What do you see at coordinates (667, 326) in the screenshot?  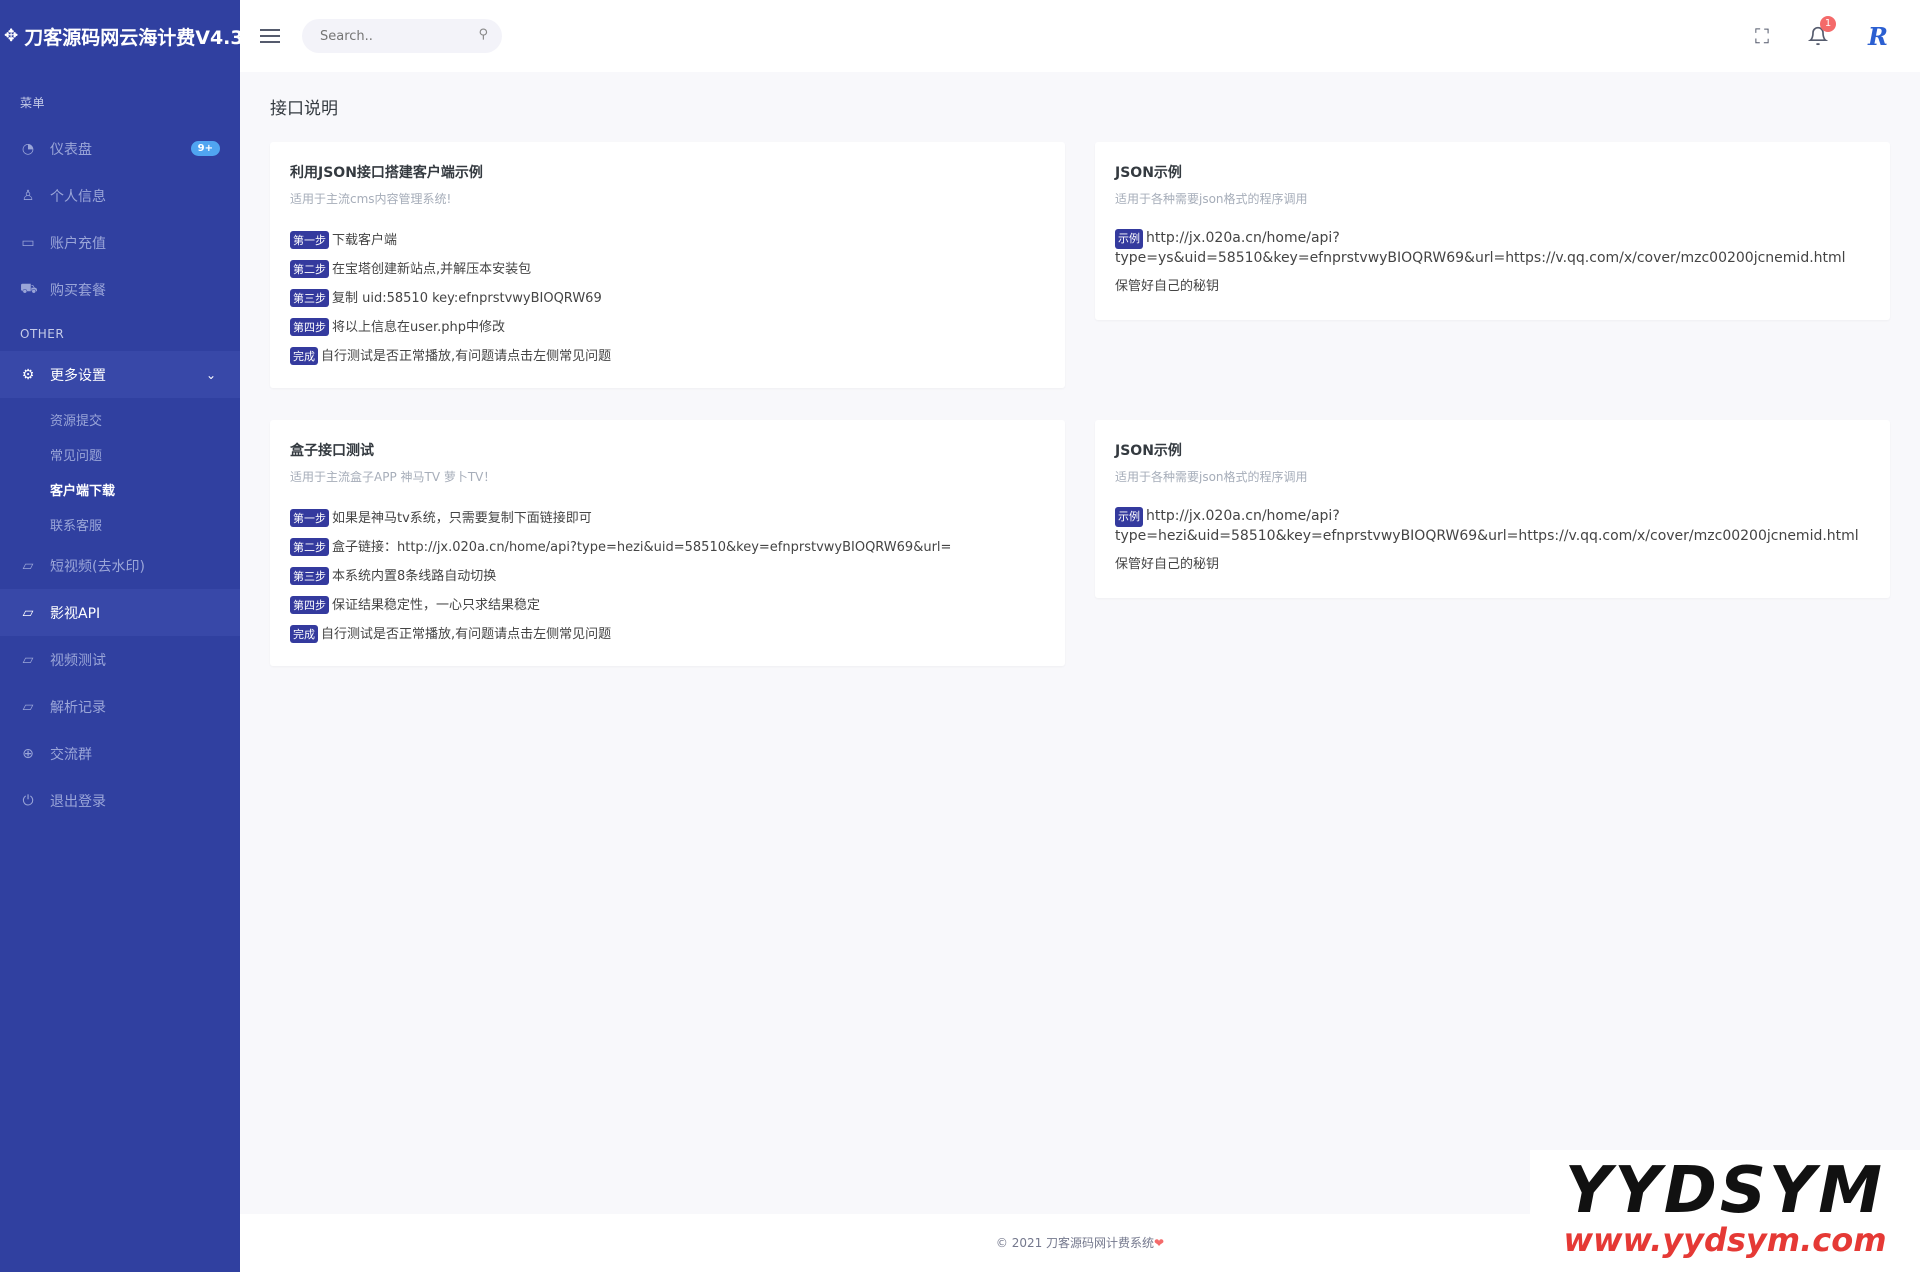 I see `step-row: 第四步 将以上信息在user.php中修改` at bounding box center [667, 326].